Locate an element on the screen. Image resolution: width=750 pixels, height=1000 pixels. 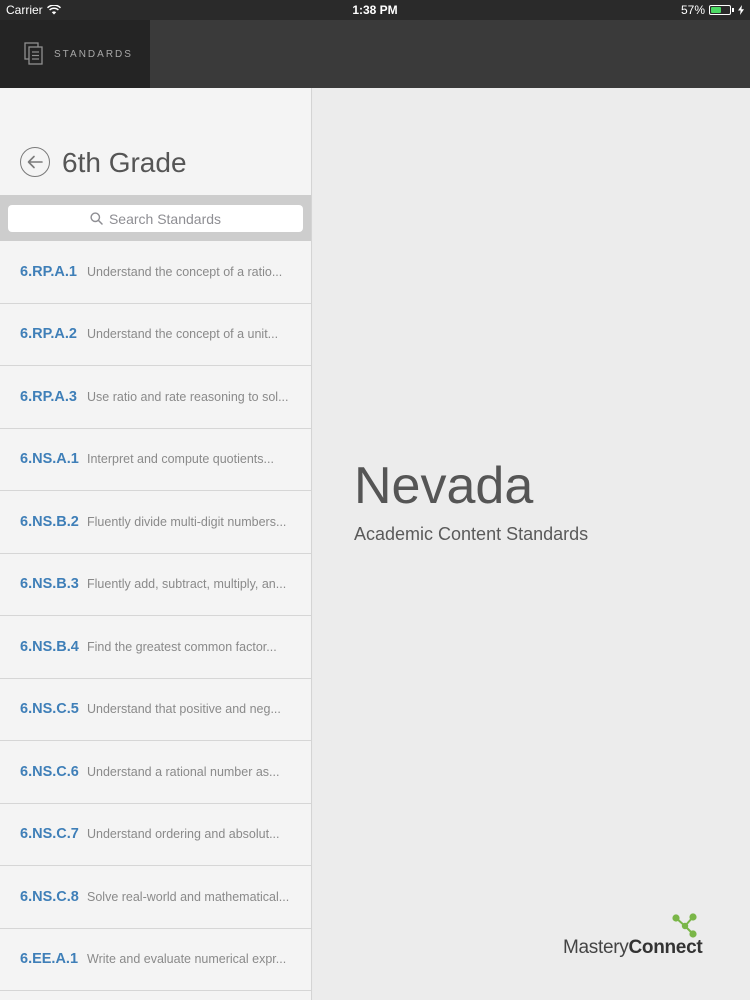
documents-icon is located at coordinates (33, 53).